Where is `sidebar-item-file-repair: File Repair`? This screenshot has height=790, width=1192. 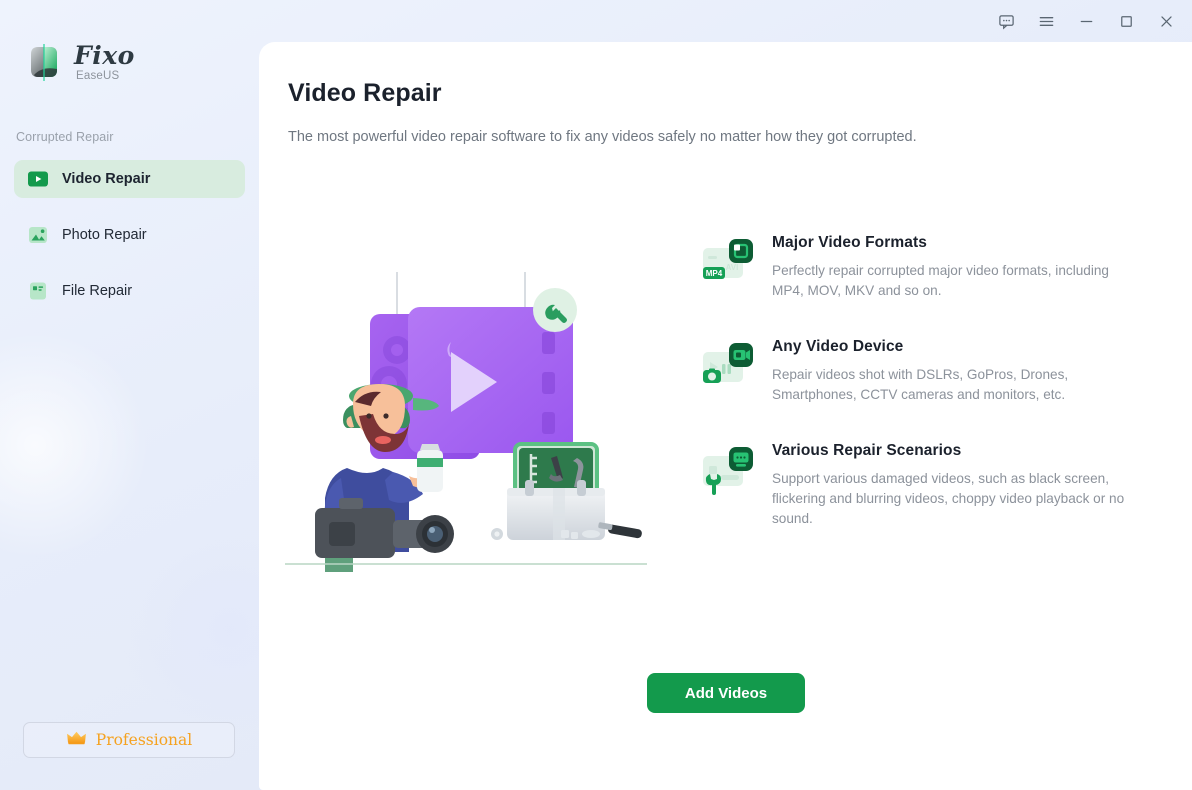 sidebar-item-file-repair: File Repair is located at coordinates (129, 291).